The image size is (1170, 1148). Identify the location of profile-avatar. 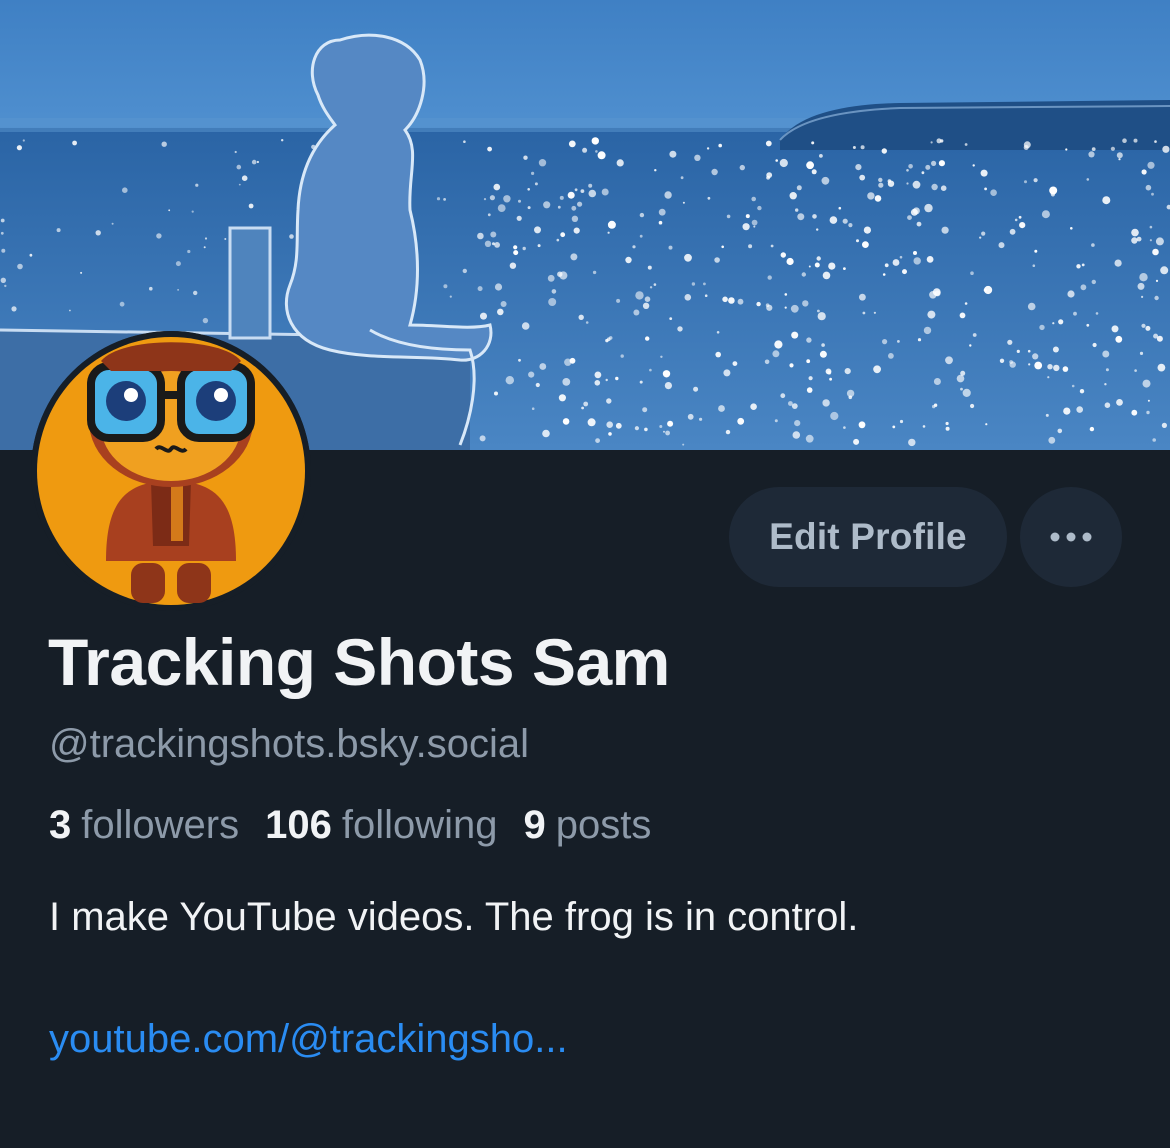
(171, 471).